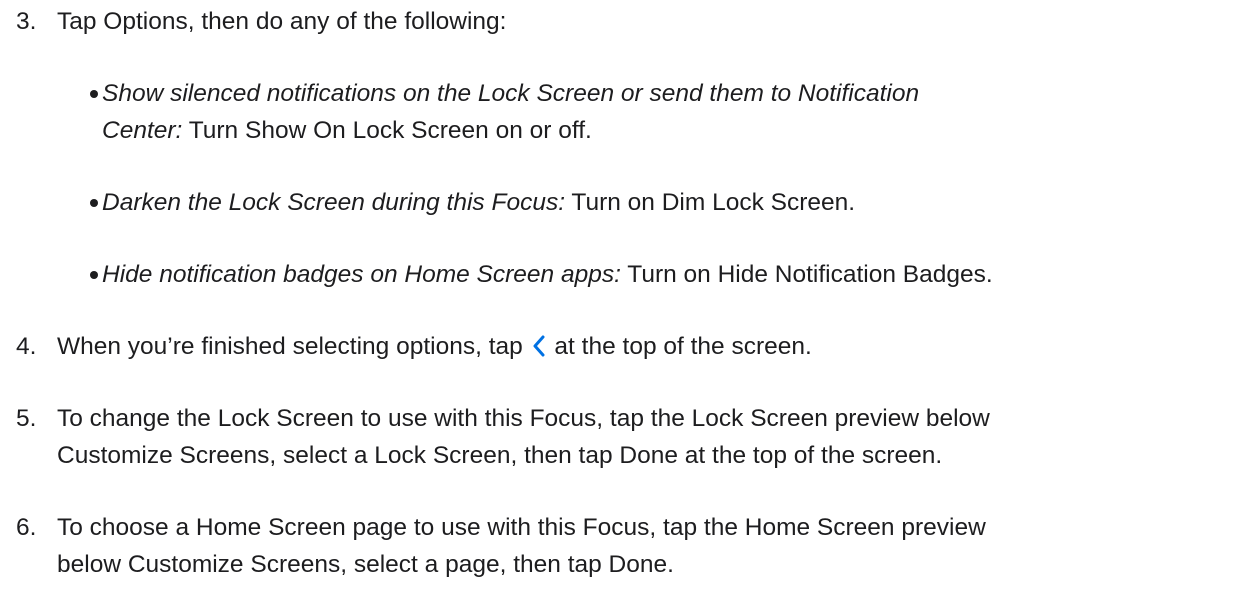 Image resolution: width=1234 pixels, height=616 pixels. I want to click on step-text-after: at the top of the screen., so click(683, 346).